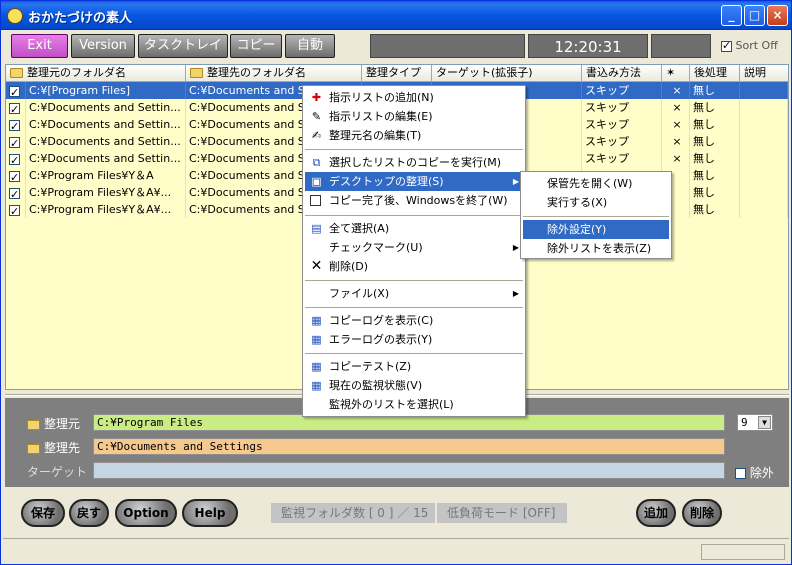  Describe the element at coordinates (414, 135) in the screenshot. I see `menu-item-edit-src-name: ✍ 整理元名の編集(T)` at that location.